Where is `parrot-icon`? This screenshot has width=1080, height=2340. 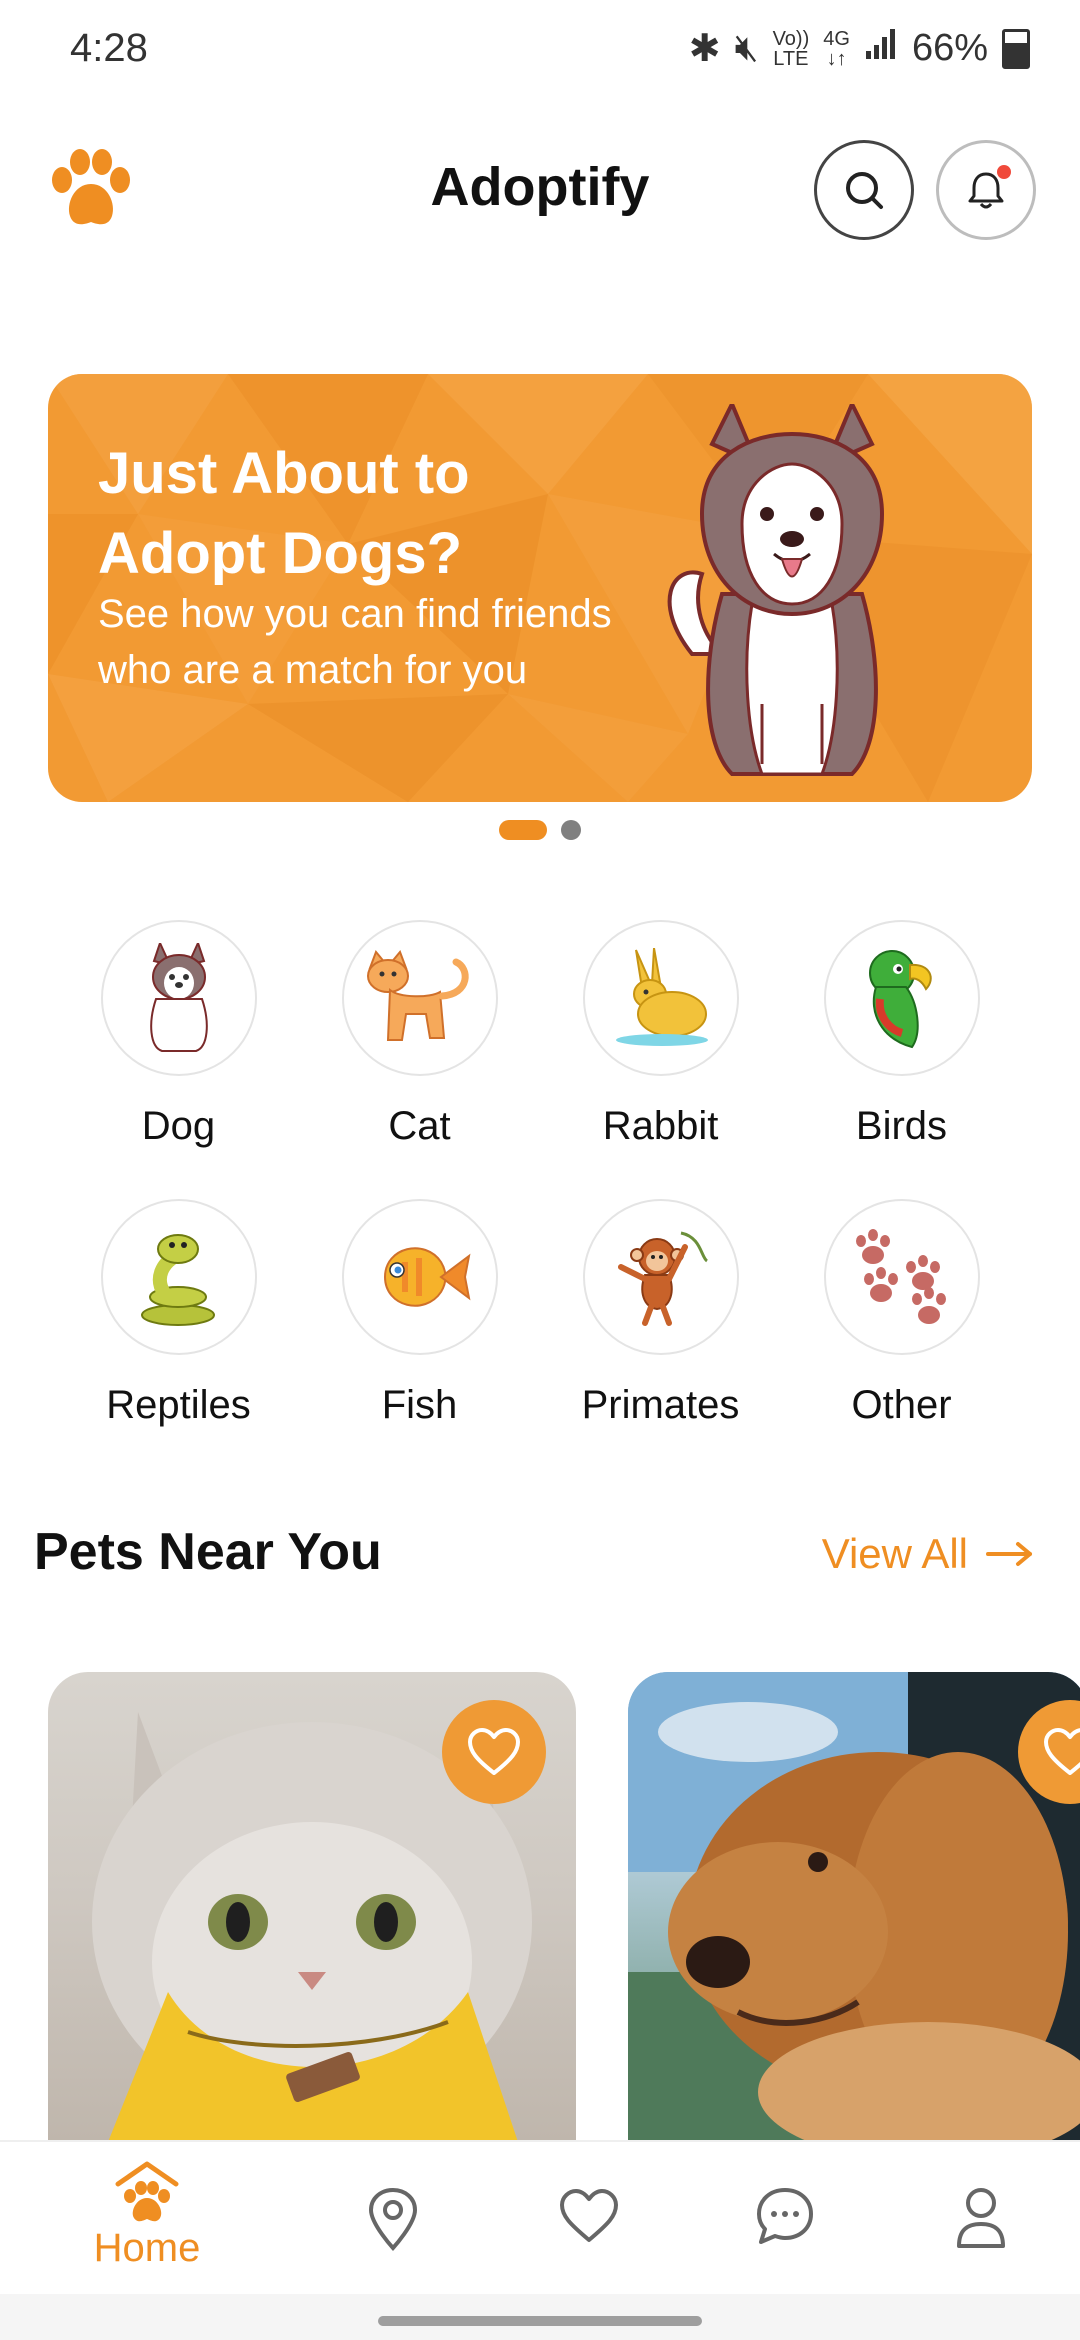
parrot-icon is located at coordinates (901, 998).